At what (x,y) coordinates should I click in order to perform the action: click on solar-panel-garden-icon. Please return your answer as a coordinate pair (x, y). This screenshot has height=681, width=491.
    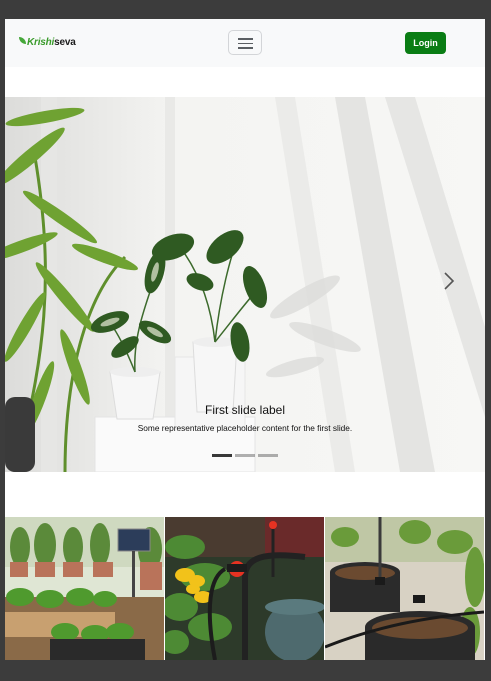
    Looking at the image, I should click on (84, 588).